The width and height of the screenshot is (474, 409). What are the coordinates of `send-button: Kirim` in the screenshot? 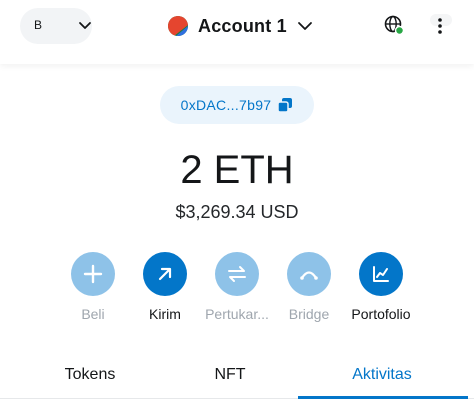 It's located at (165, 287).